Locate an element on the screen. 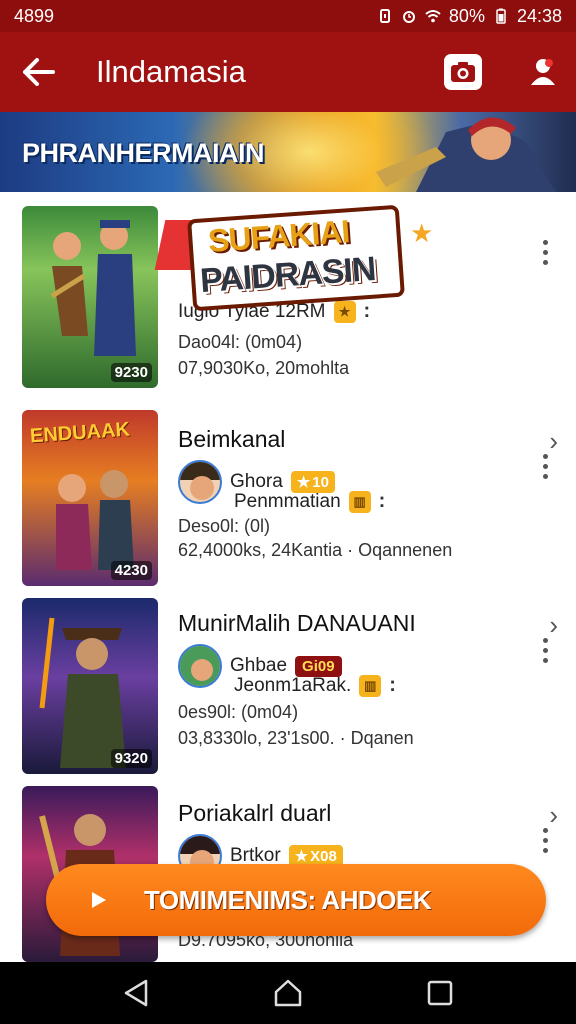 Image resolution: width=576 pixels, height=1024 pixels. nav-home-icon is located at coordinates (288, 993).